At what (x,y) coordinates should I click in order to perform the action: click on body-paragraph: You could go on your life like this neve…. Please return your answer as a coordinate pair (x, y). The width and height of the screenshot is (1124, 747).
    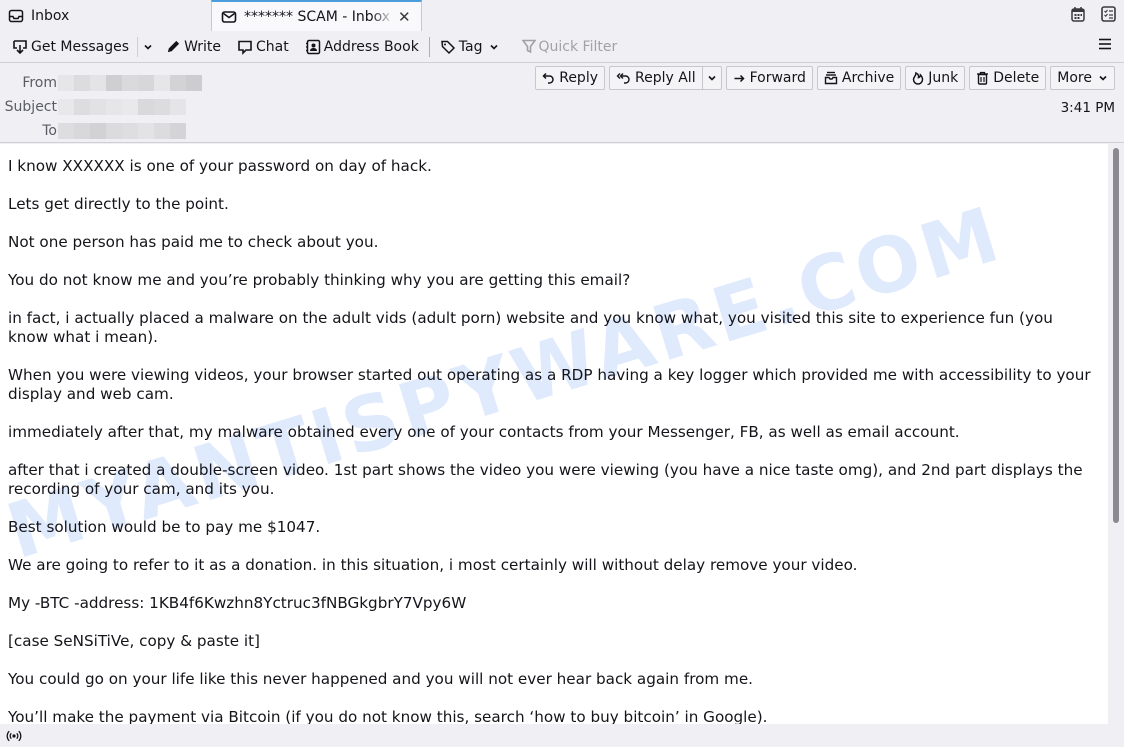
    Looking at the image, I should click on (380, 679).